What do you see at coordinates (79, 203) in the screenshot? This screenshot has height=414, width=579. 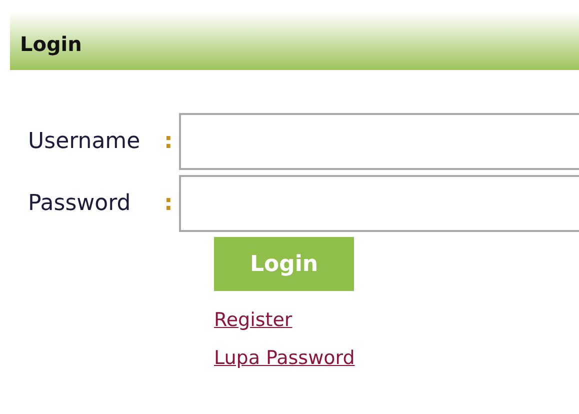 I see `field-label: Password` at bounding box center [79, 203].